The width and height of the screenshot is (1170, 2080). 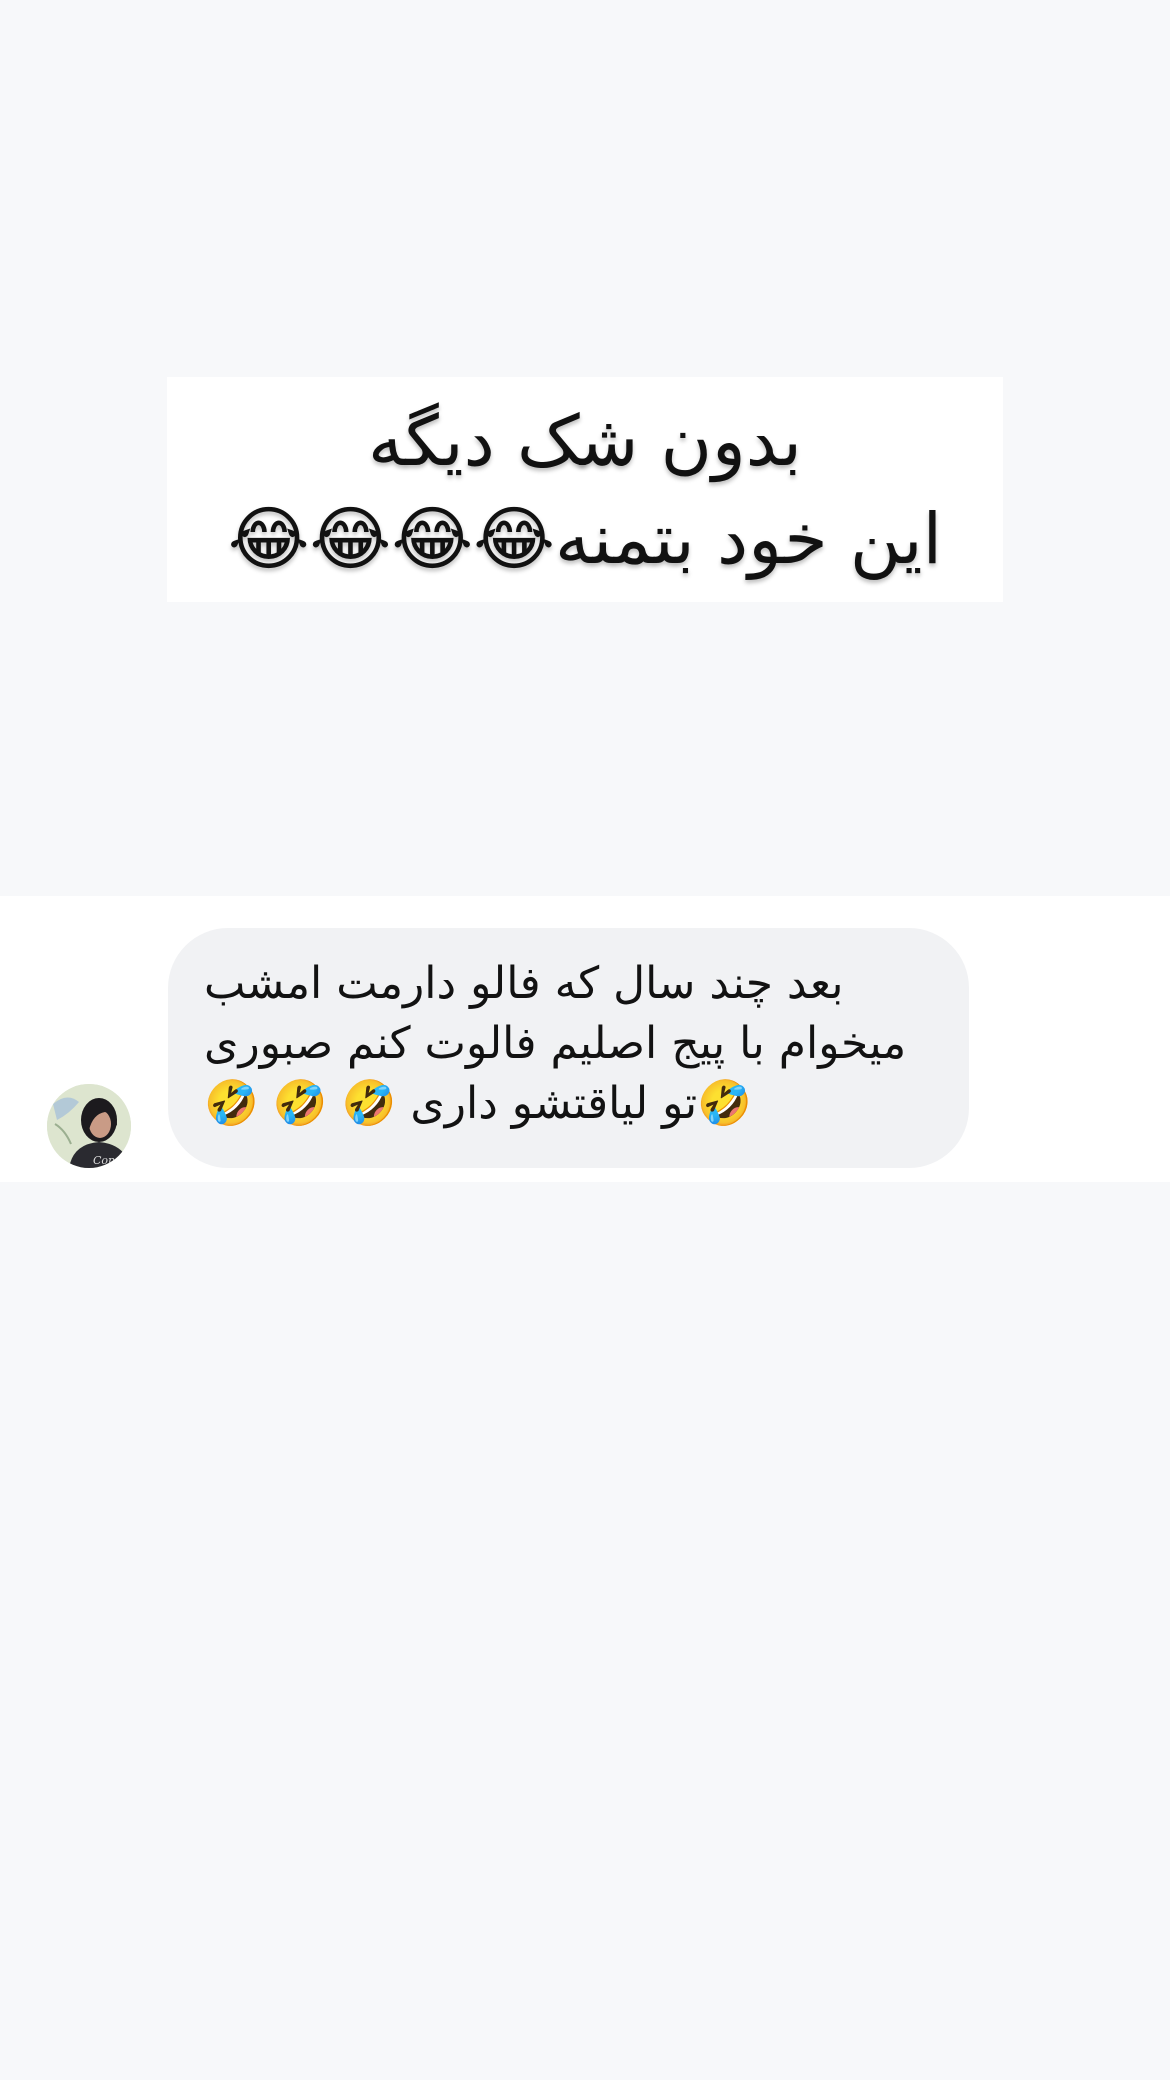 I want to click on post-caption-card: بدون شک دیگه این خود بتمنه😂😂😂😂, so click(x=585, y=489).